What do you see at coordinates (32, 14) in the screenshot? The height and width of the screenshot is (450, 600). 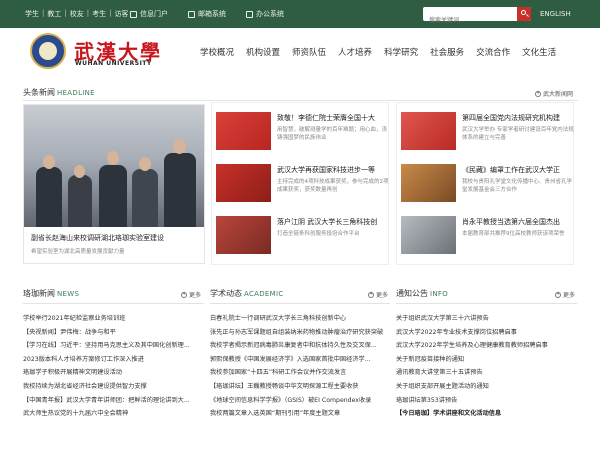 I see `audience-link-students: 学生` at bounding box center [32, 14].